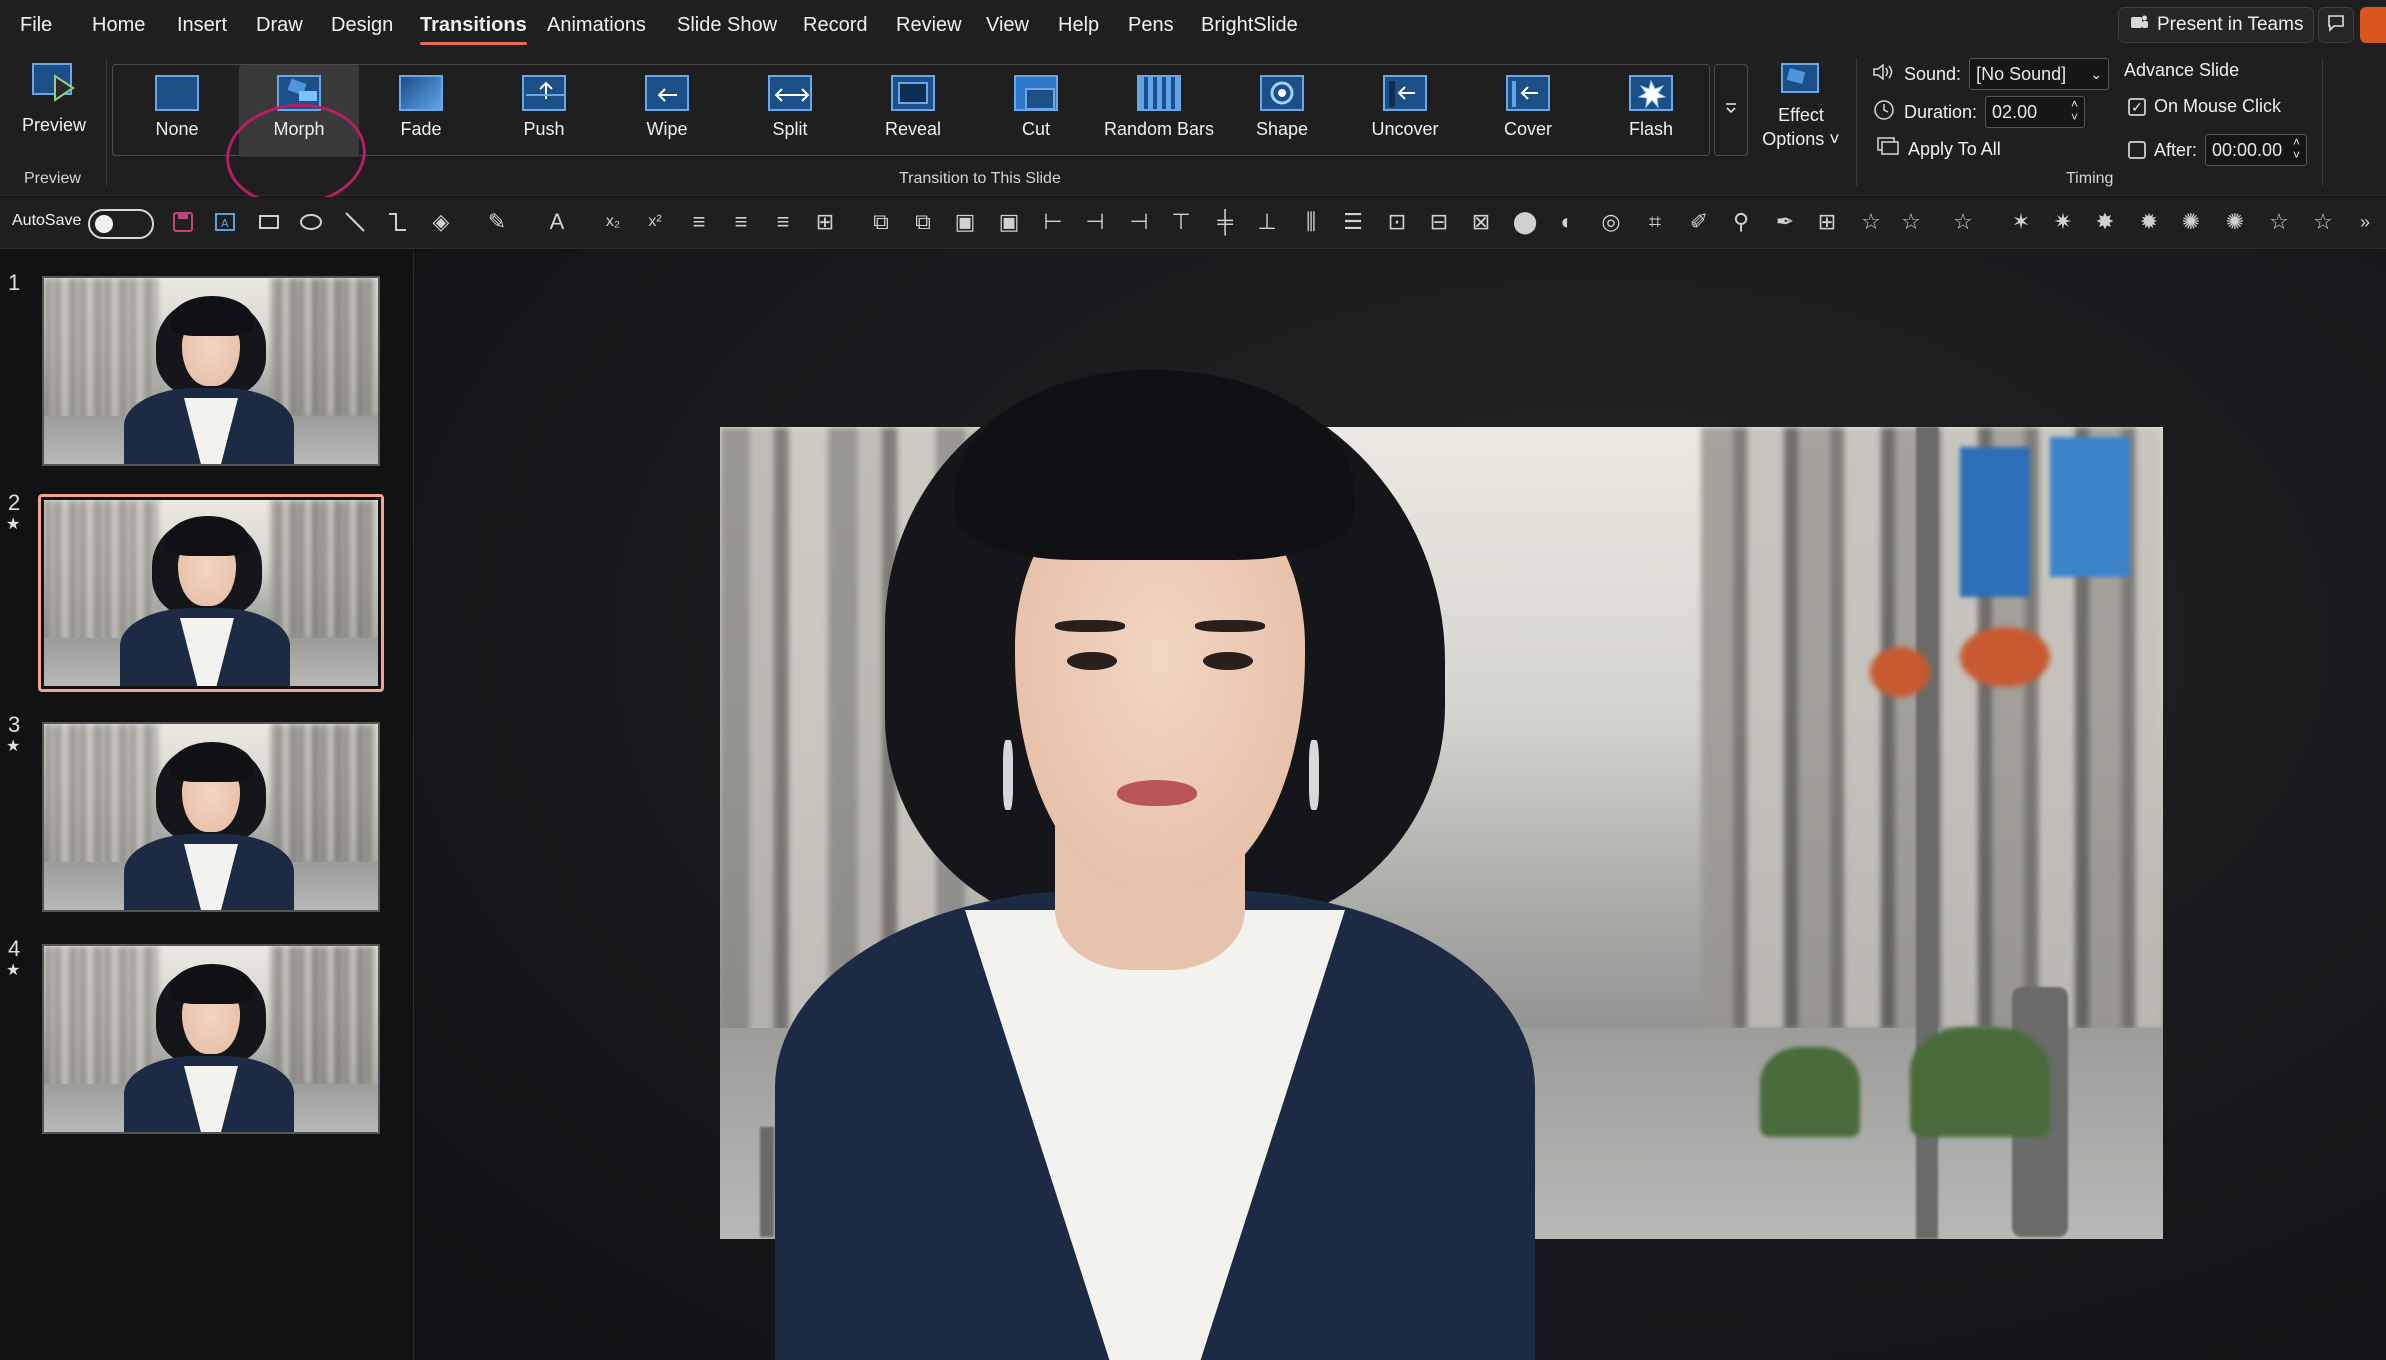  I want to click on star-dropdown-2-icon: ☆, so click(1963, 222).